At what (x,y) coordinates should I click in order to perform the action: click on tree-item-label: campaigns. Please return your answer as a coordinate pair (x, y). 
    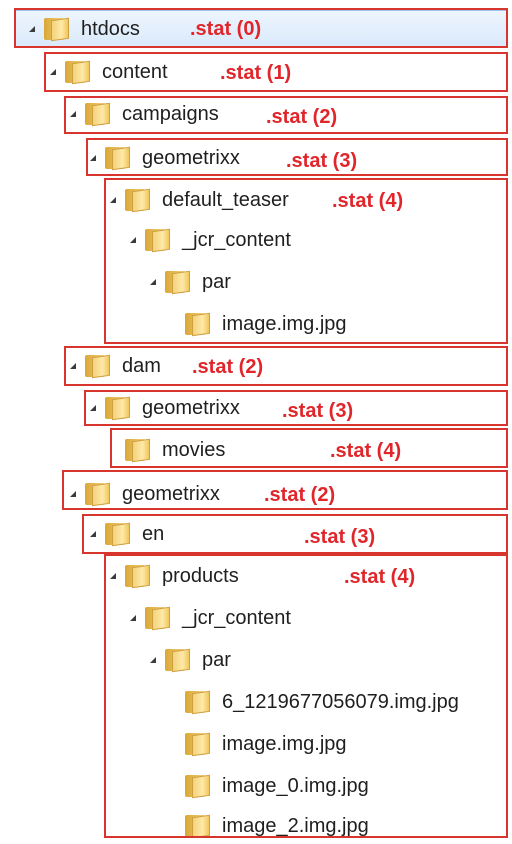
    Looking at the image, I should click on (170, 113).